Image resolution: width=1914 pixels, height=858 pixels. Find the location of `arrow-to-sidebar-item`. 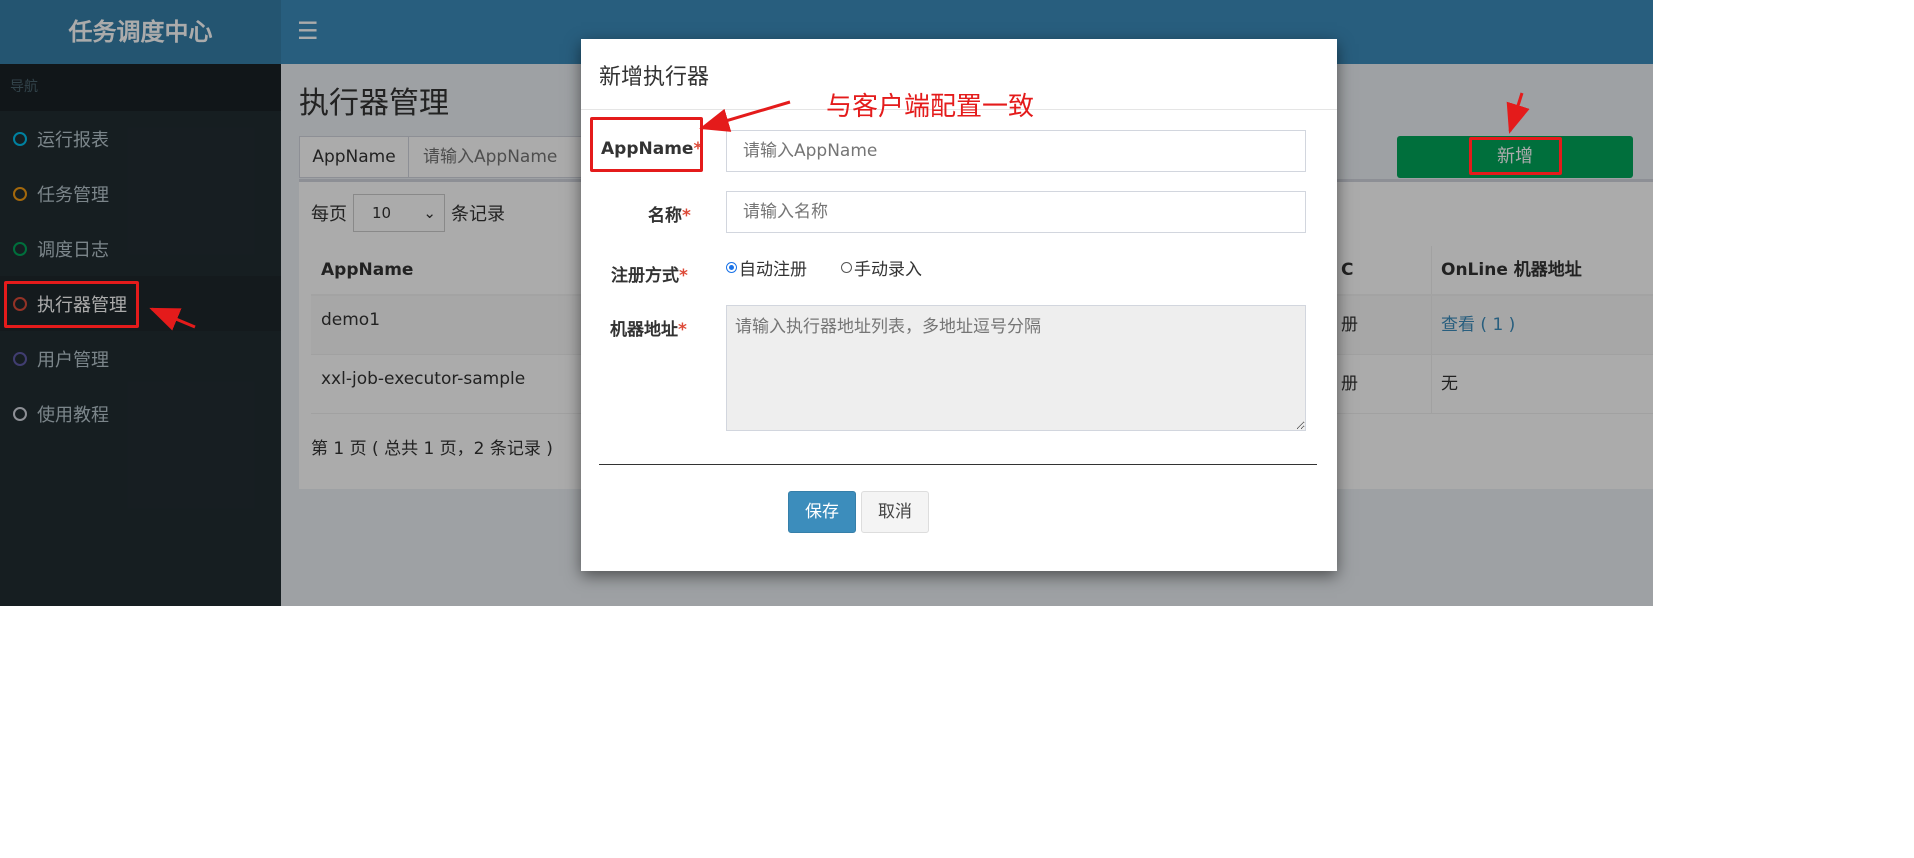

arrow-to-sidebar-item is located at coordinates (172, 319).